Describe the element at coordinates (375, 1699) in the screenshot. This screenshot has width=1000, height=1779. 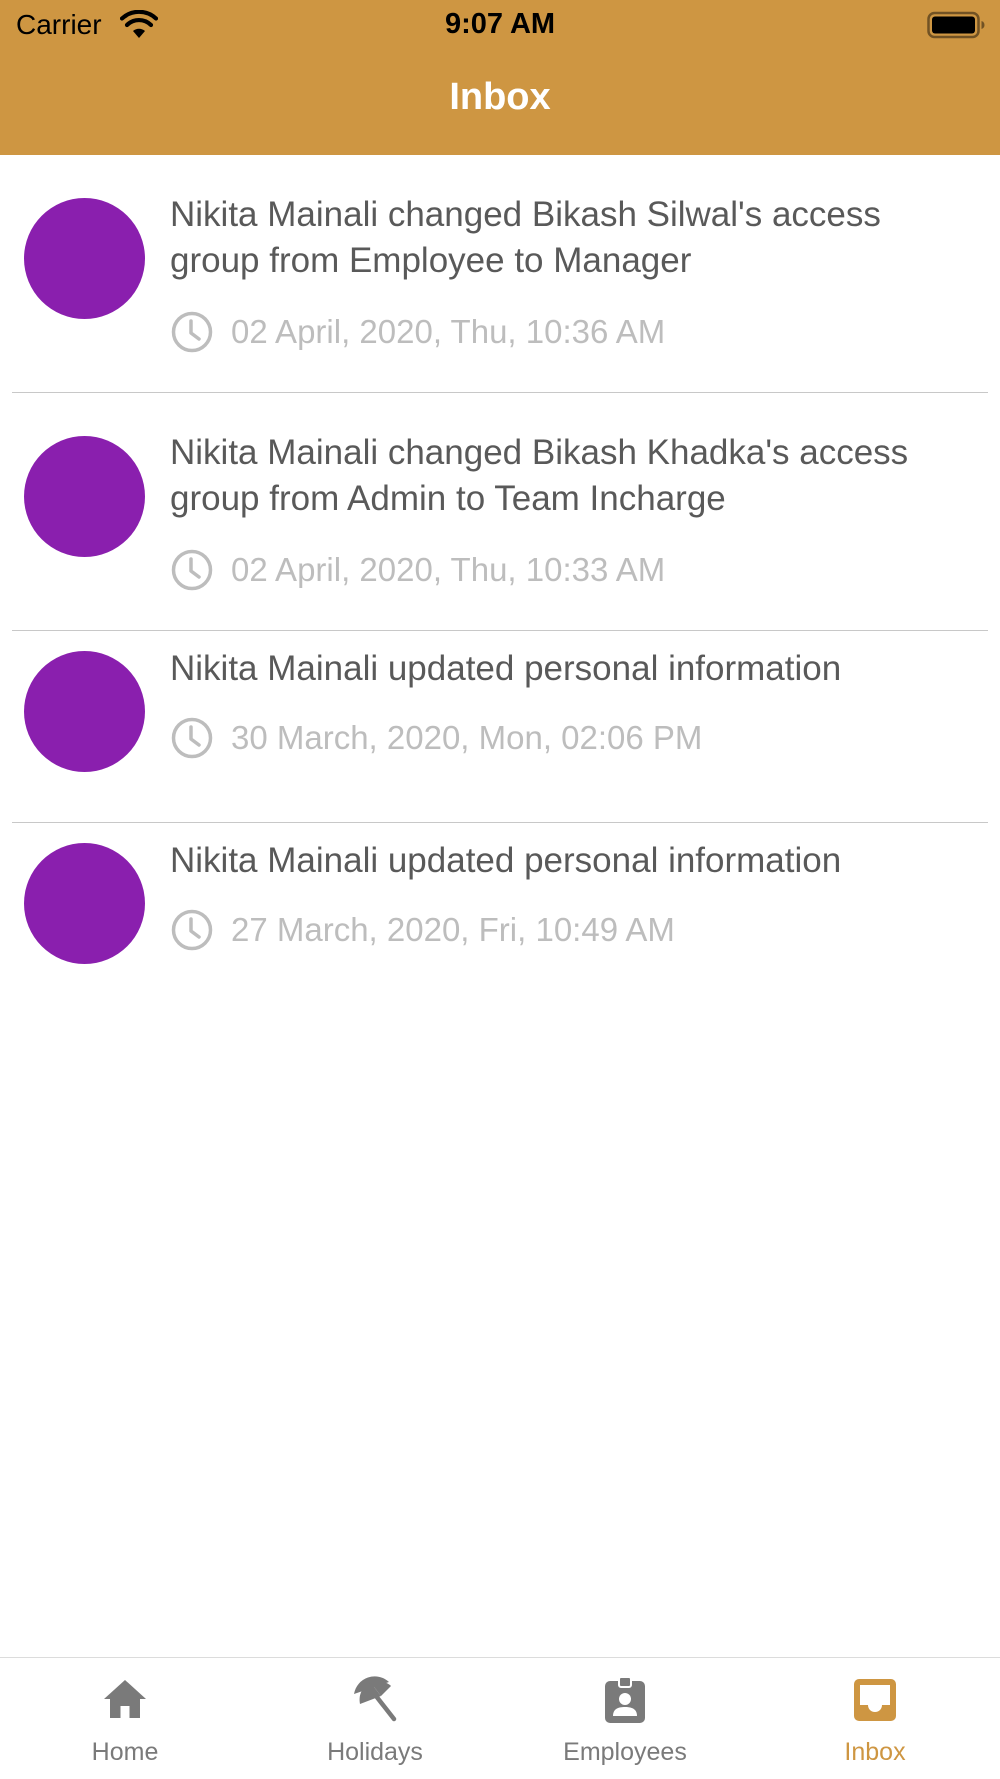
I see `beach-umbrella-icon` at that location.